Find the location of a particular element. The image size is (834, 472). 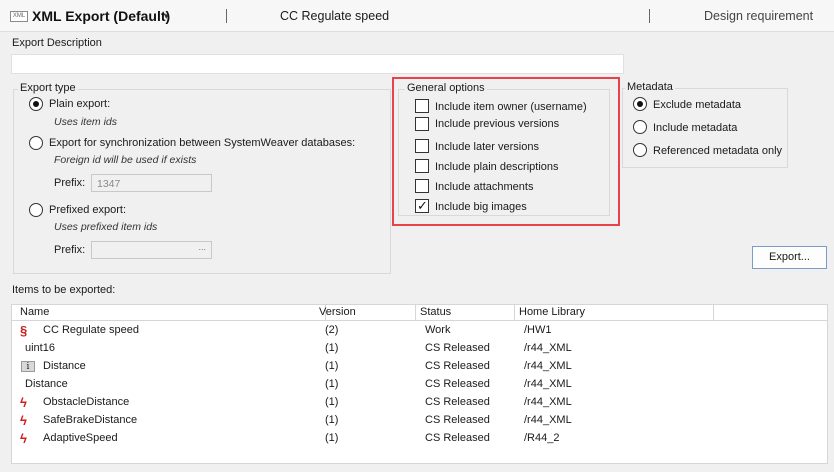

sync-export-hint: Foreign id will be used if exists is located at coordinates (125, 160).